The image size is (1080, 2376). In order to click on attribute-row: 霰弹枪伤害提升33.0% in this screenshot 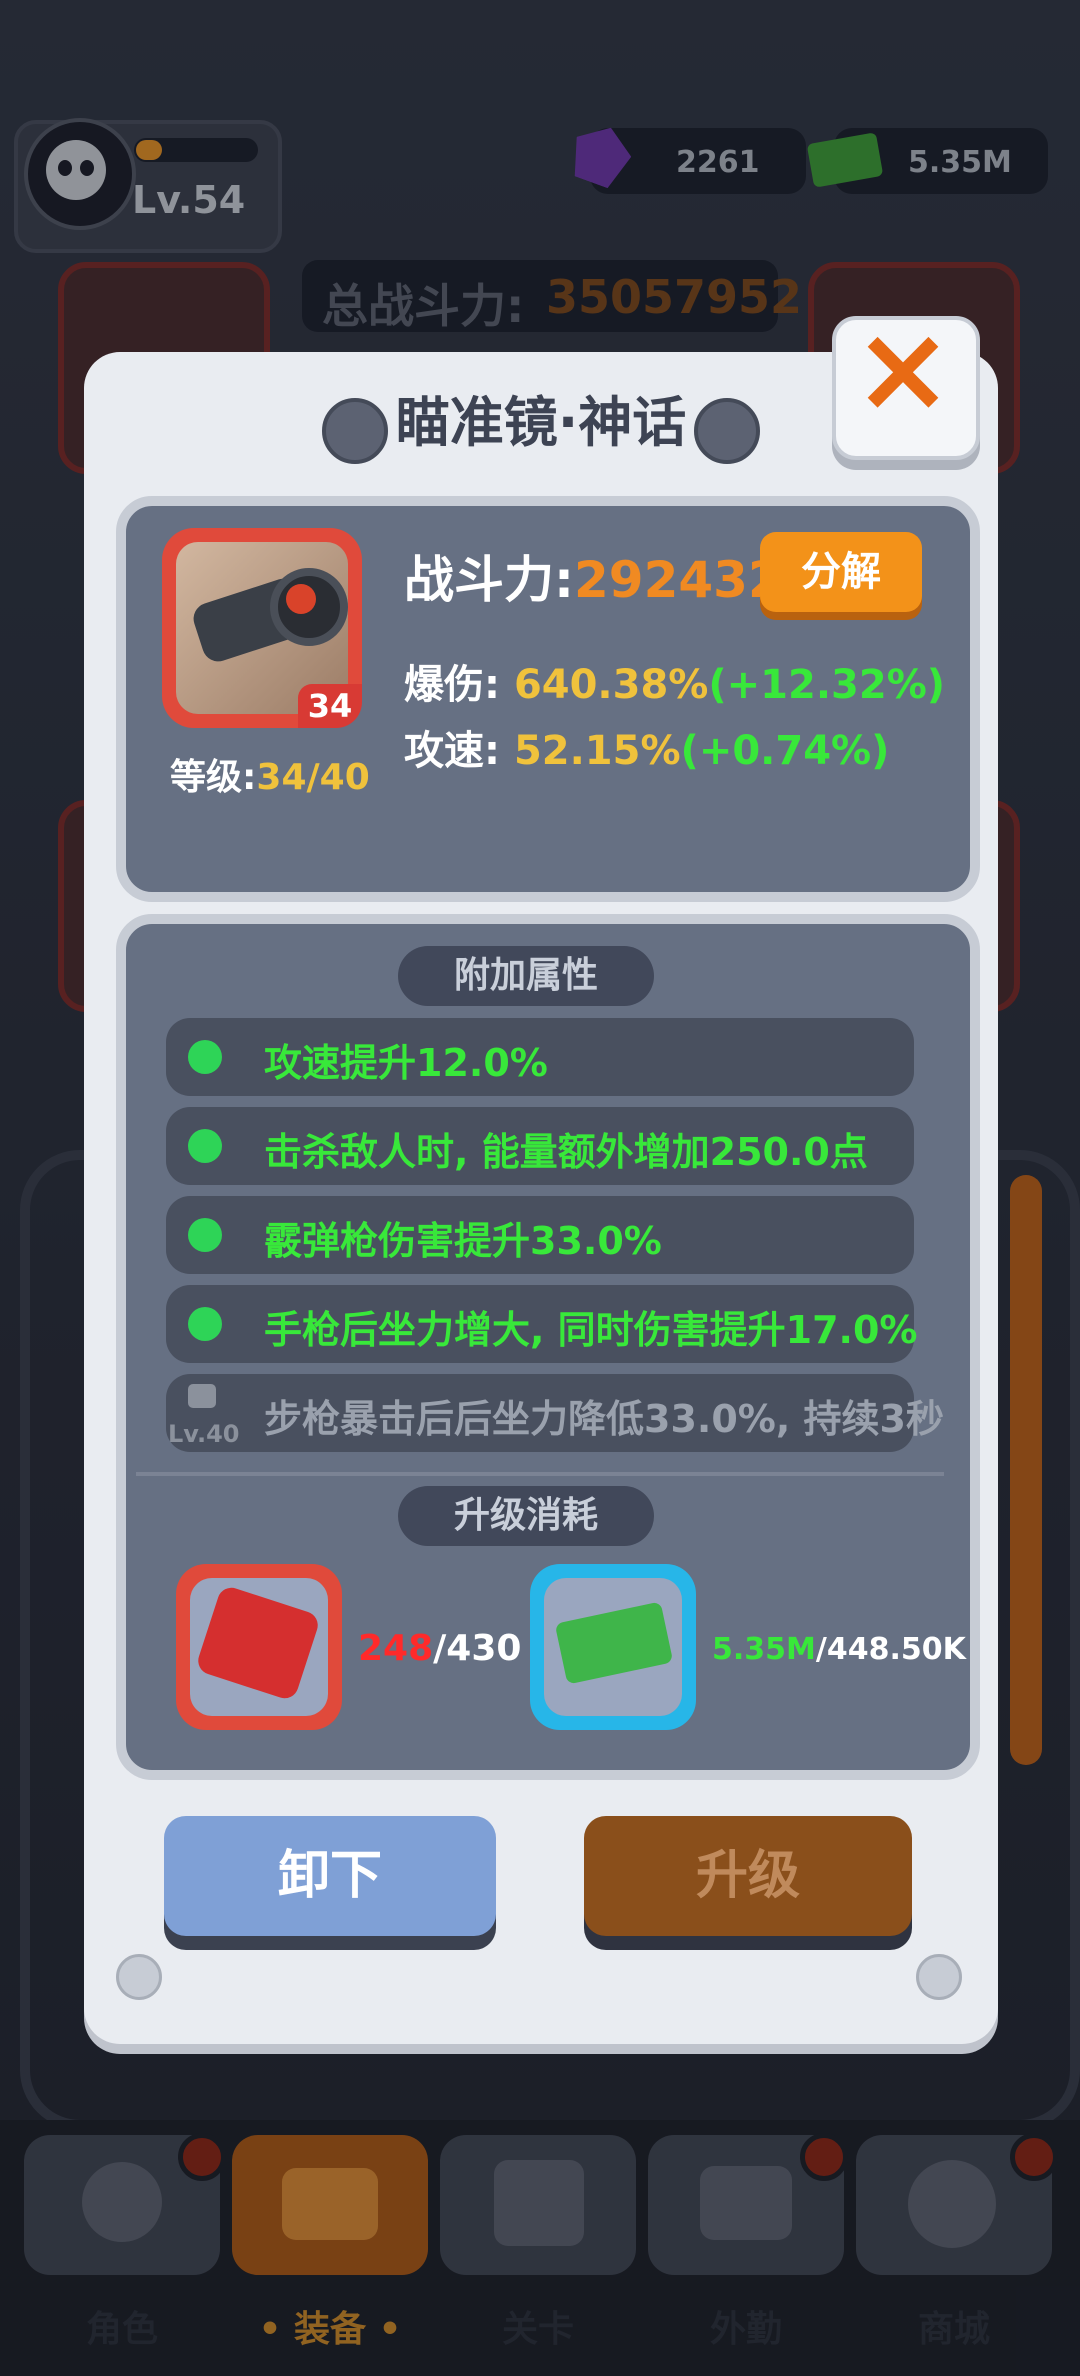, I will do `click(540, 1235)`.